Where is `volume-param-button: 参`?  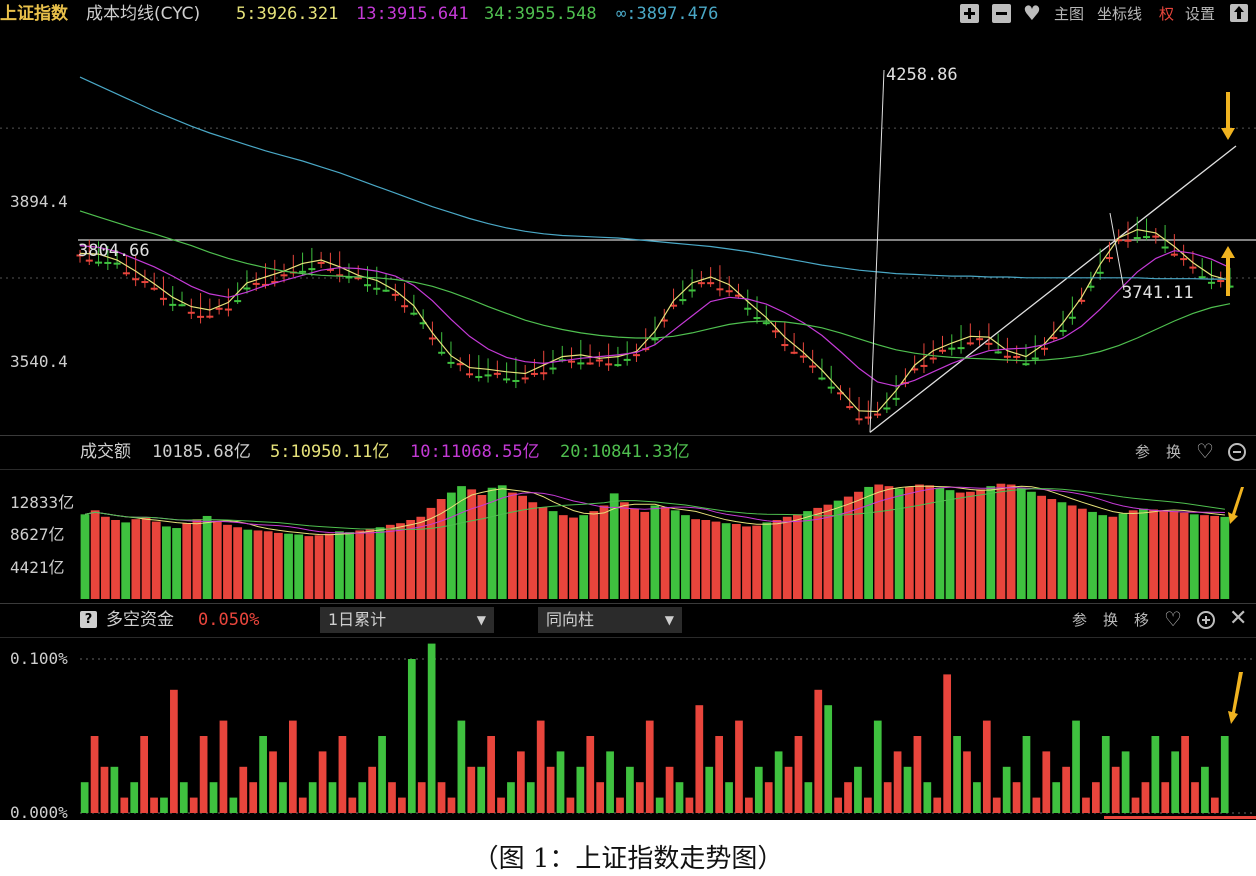 volume-param-button: 参 is located at coordinates (1142, 452).